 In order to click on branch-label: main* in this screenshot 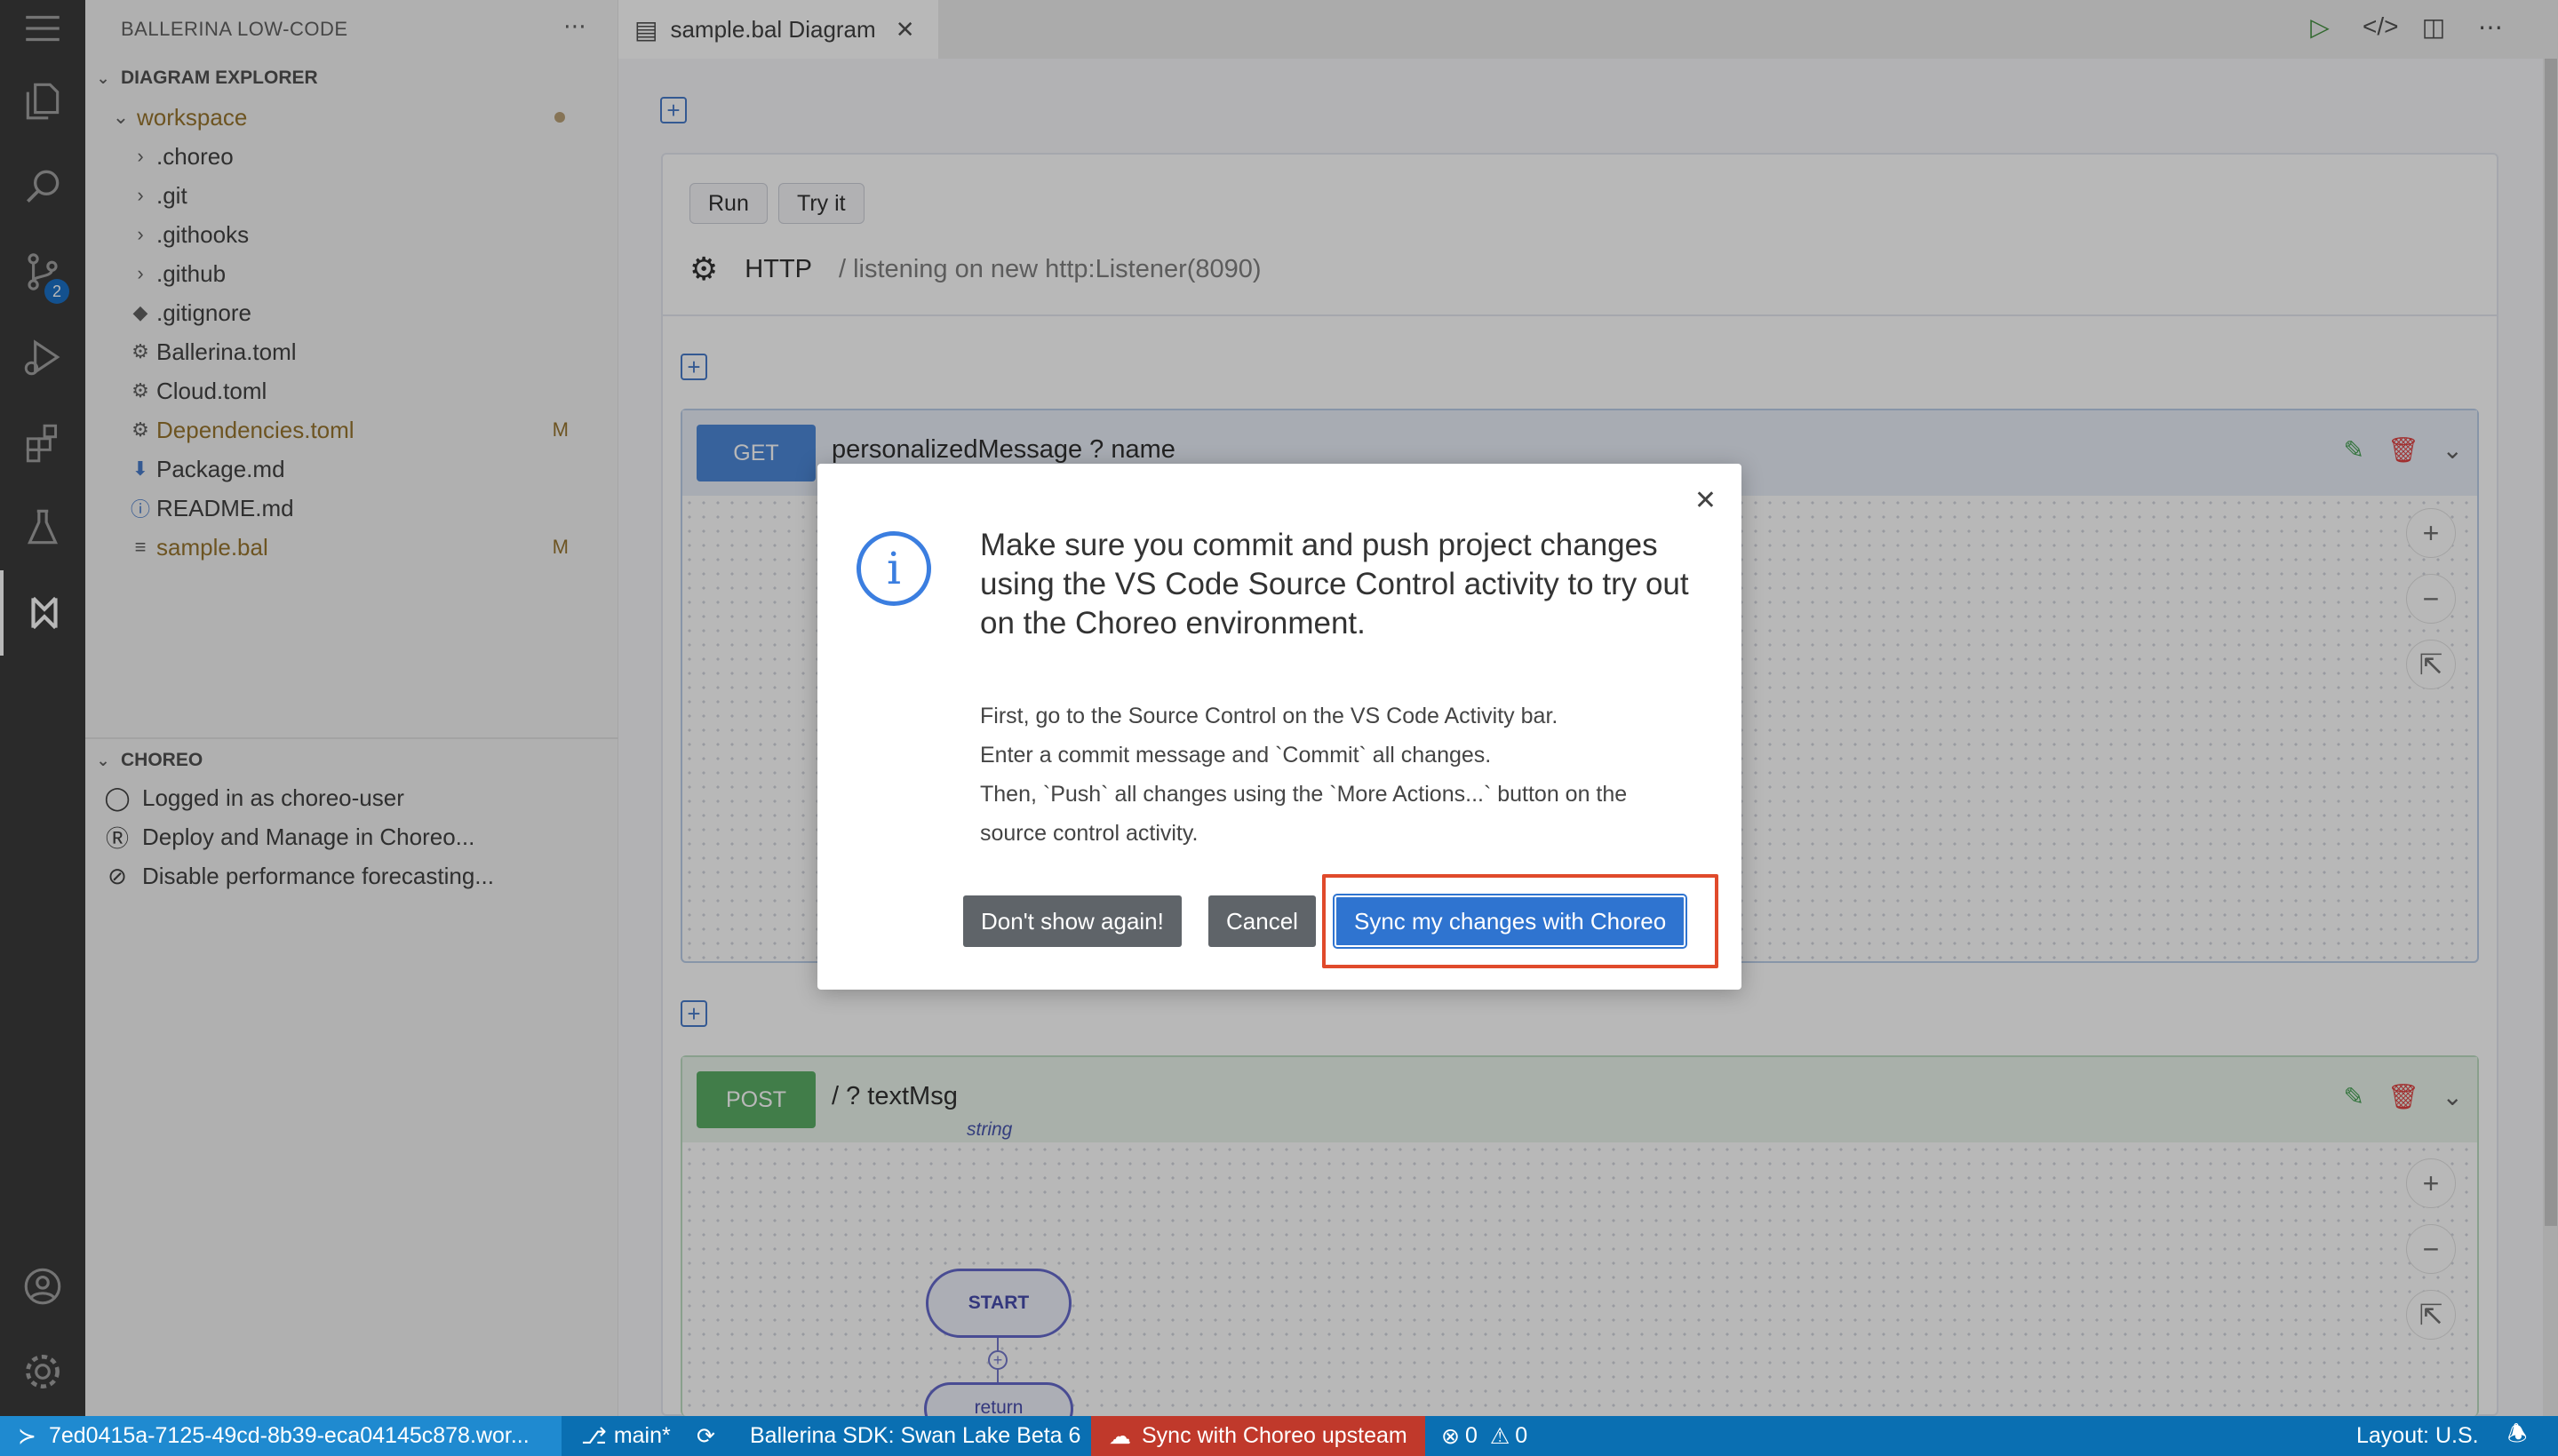, I will do `click(642, 1435)`.